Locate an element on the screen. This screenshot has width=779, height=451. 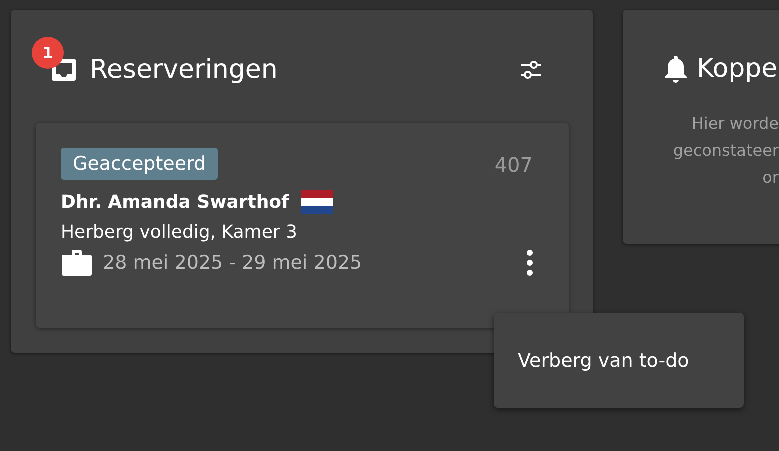
panel-title: Koppe is located at coordinates (737, 69).